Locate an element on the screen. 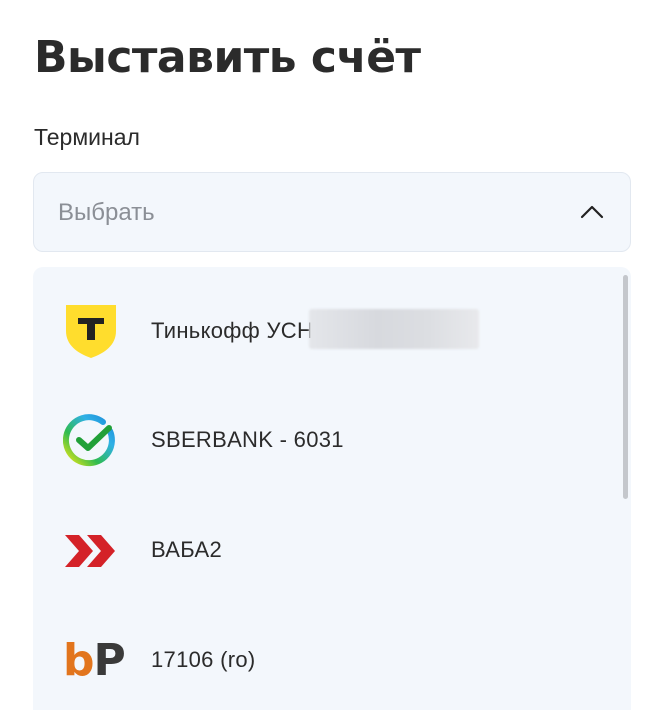 This screenshot has width=670, height=710. dropdown-scrollbar is located at coordinates (625, 387).